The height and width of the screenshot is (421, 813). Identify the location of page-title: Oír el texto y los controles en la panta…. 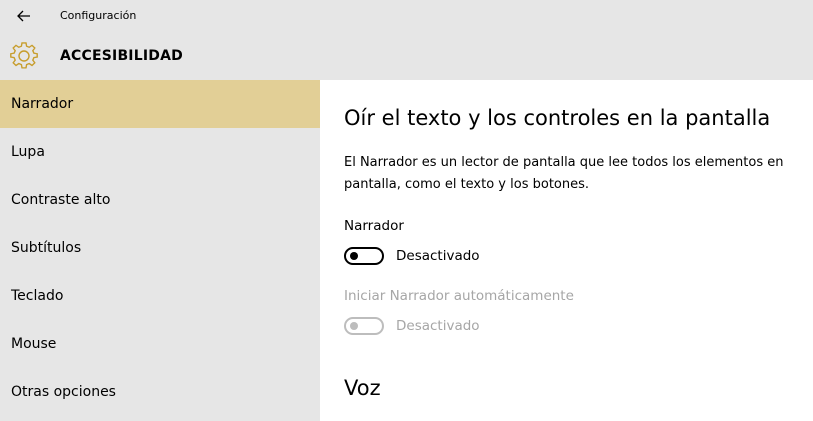
(557, 118).